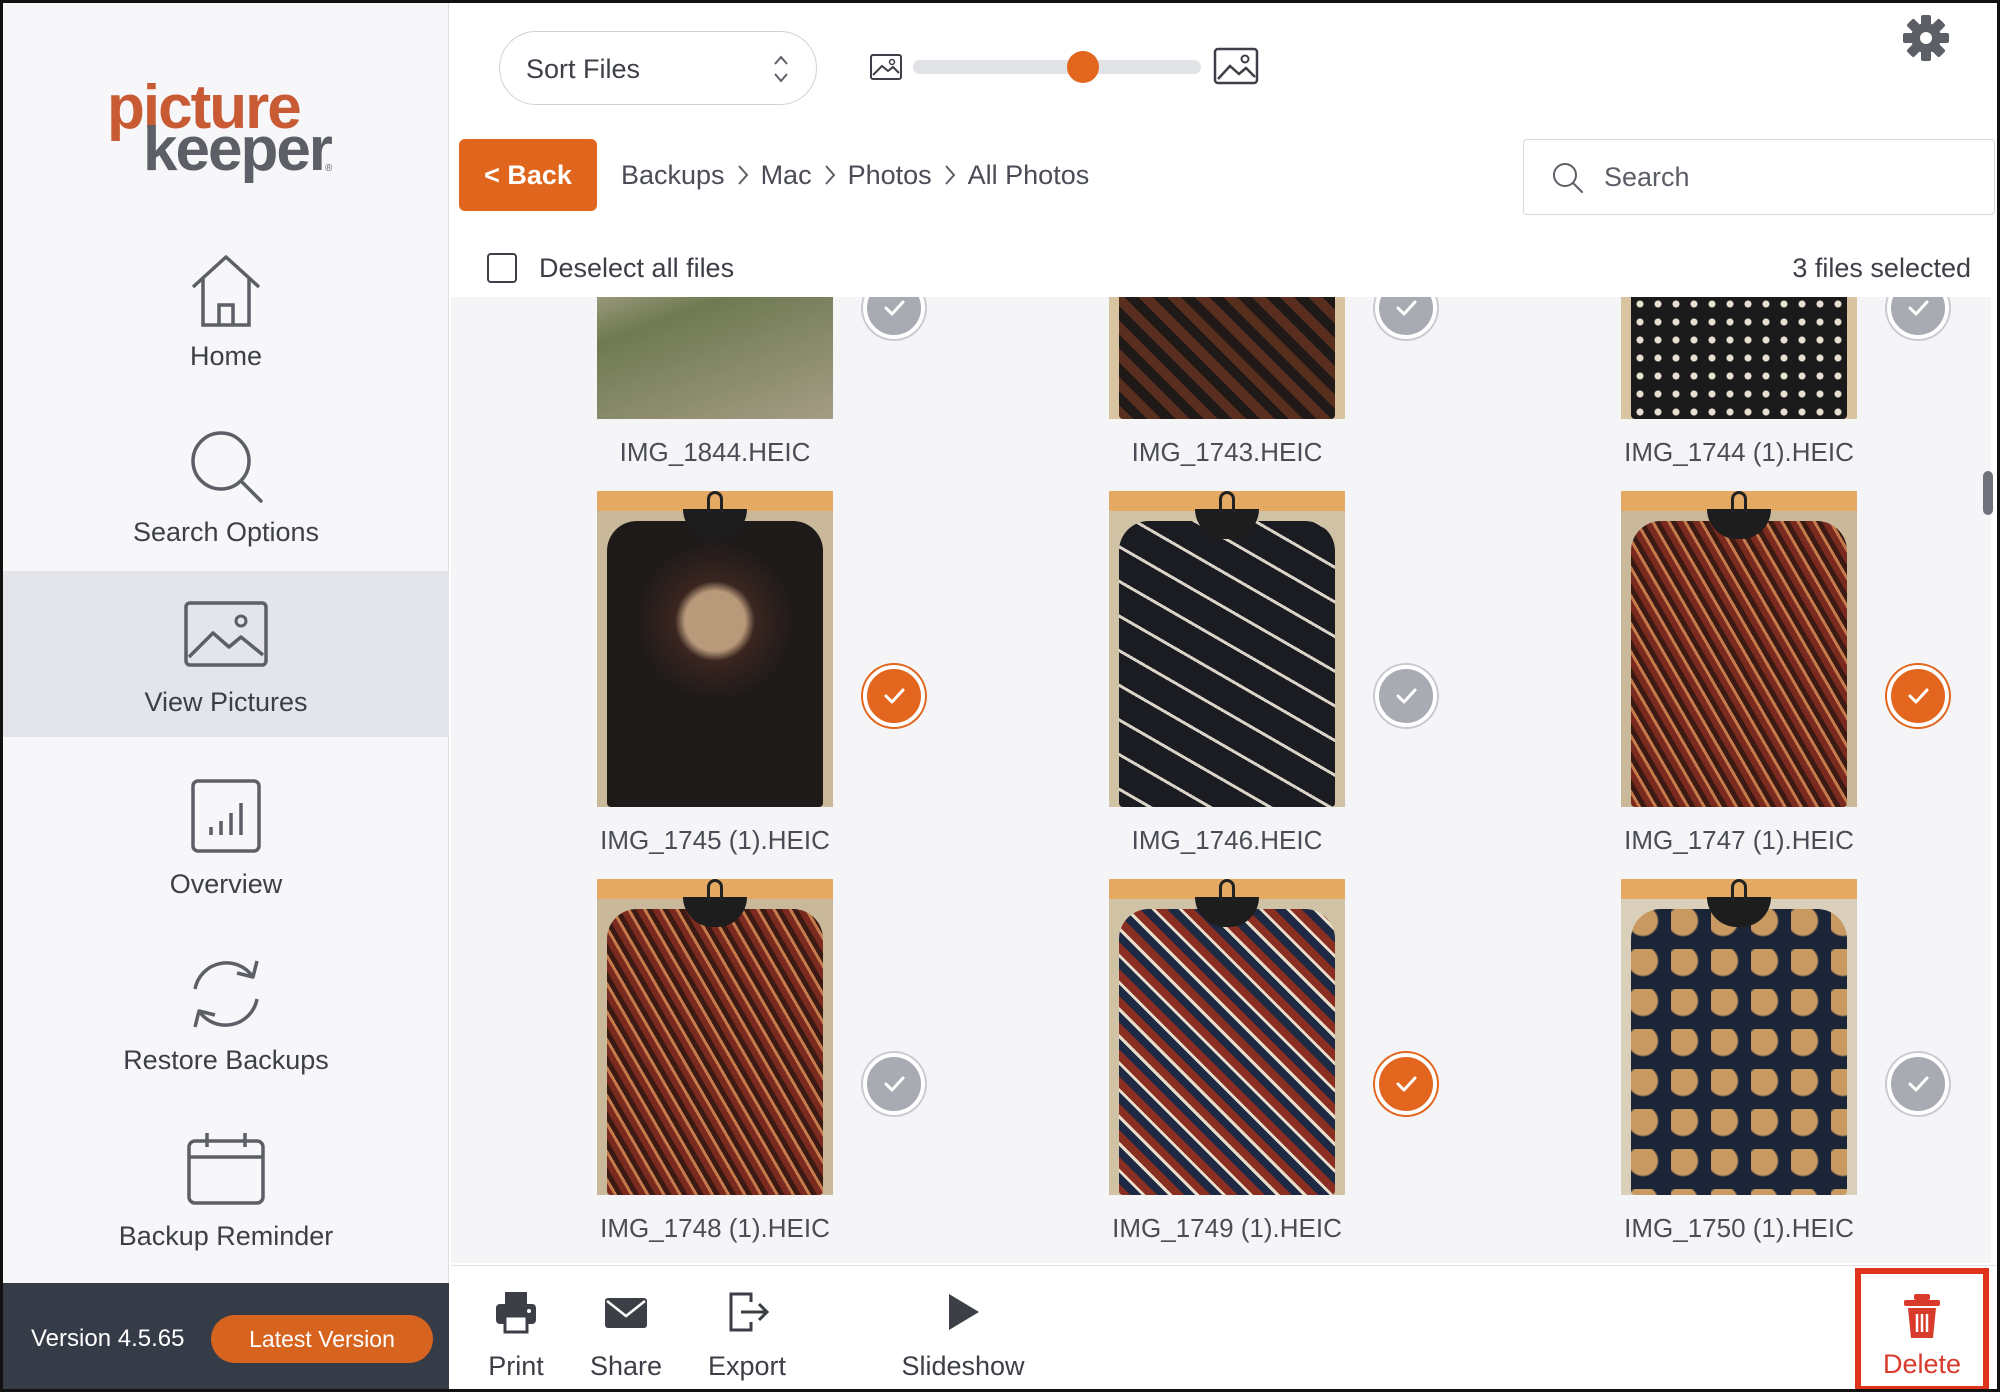 This screenshot has width=2000, height=1392. I want to click on back-button: < Back, so click(528, 175).